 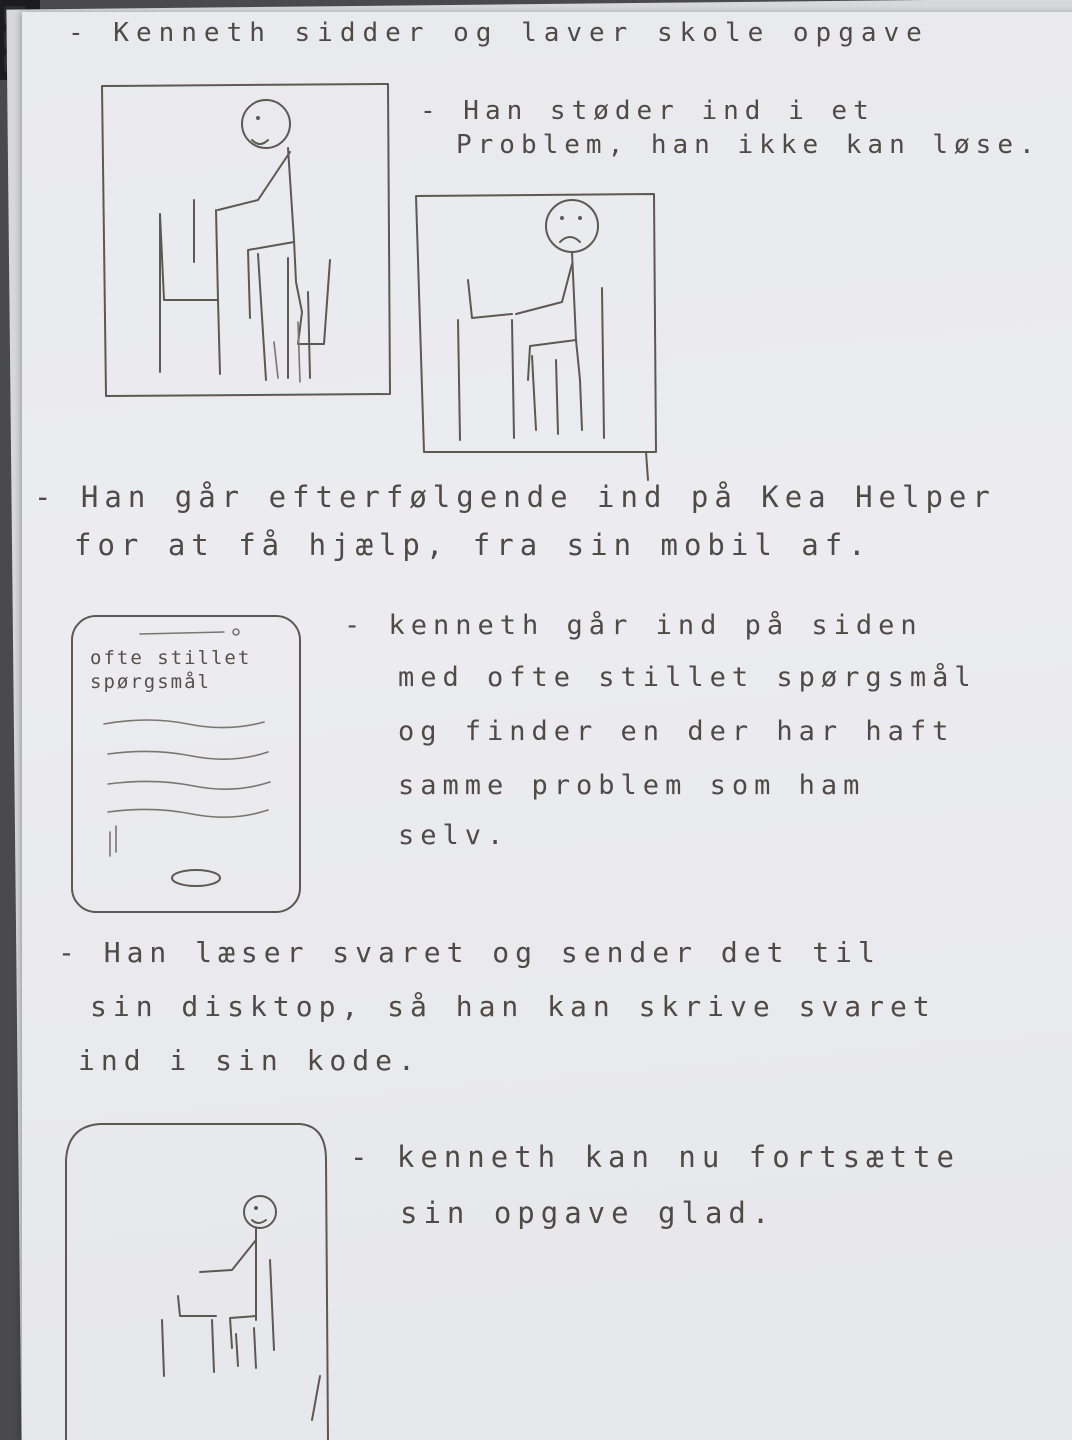 I want to click on step4-line1: - kenneth går ind på siden, so click(x=633, y=625).